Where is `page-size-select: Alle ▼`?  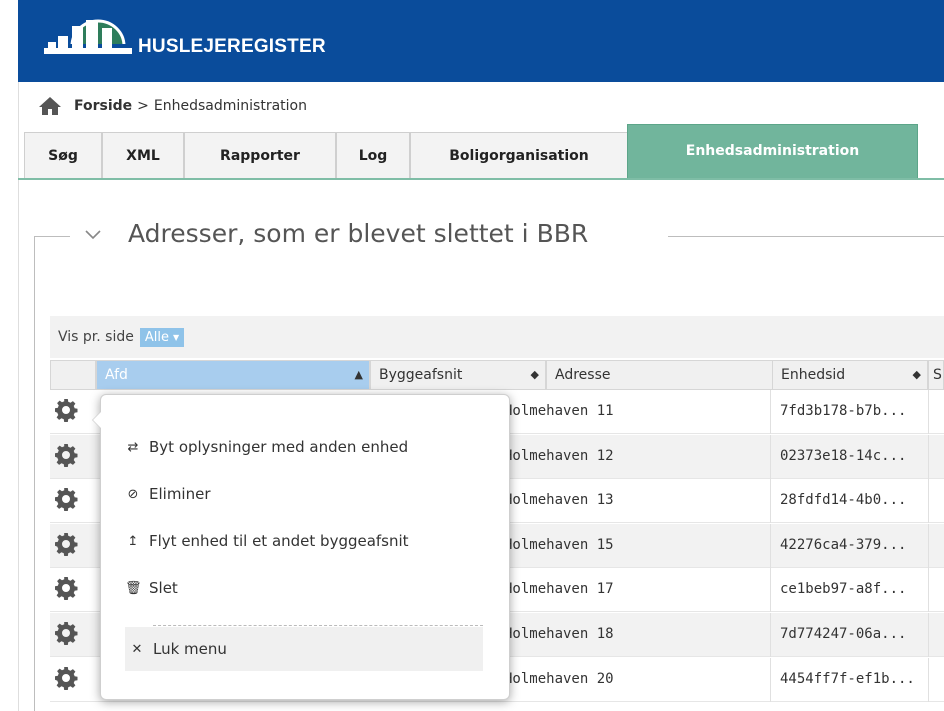
page-size-select: Alle ▼ is located at coordinates (162, 337).